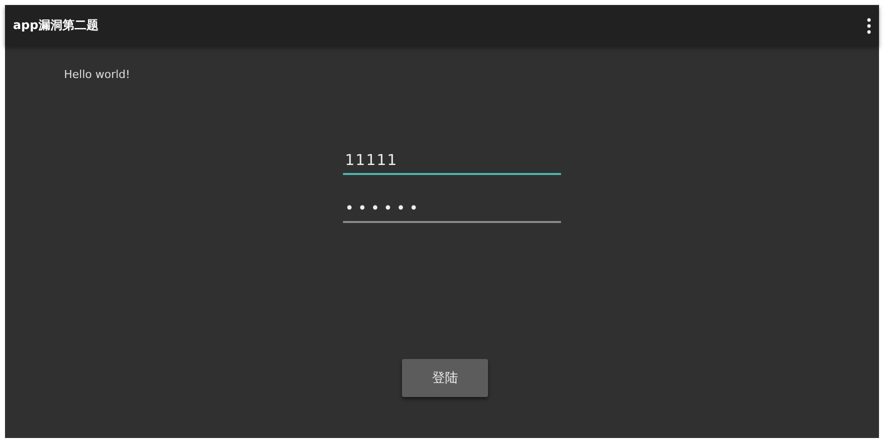 The height and width of the screenshot is (443, 884). I want to click on greeting-text: Hello world!, so click(97, 74).